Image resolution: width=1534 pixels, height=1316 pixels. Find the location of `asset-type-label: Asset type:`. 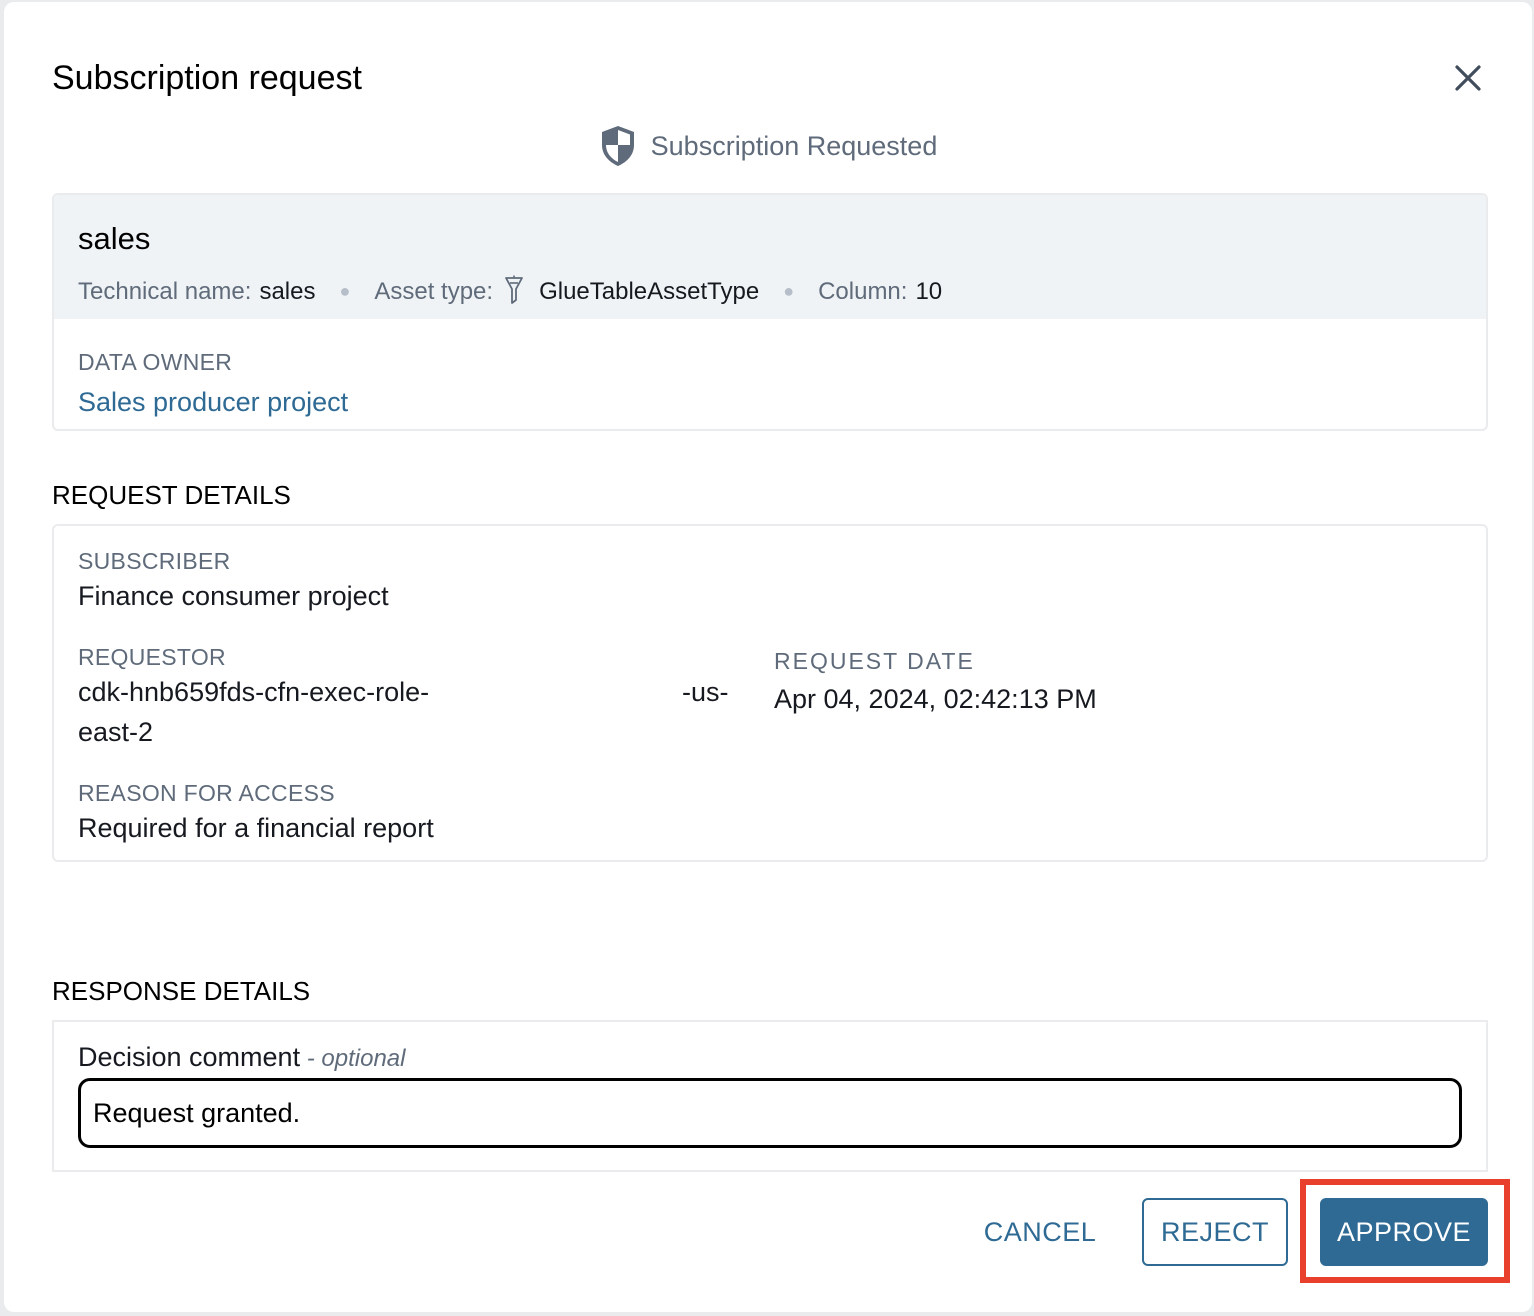

asset-type-label: Asset type: is located at coordinates (434, 291).